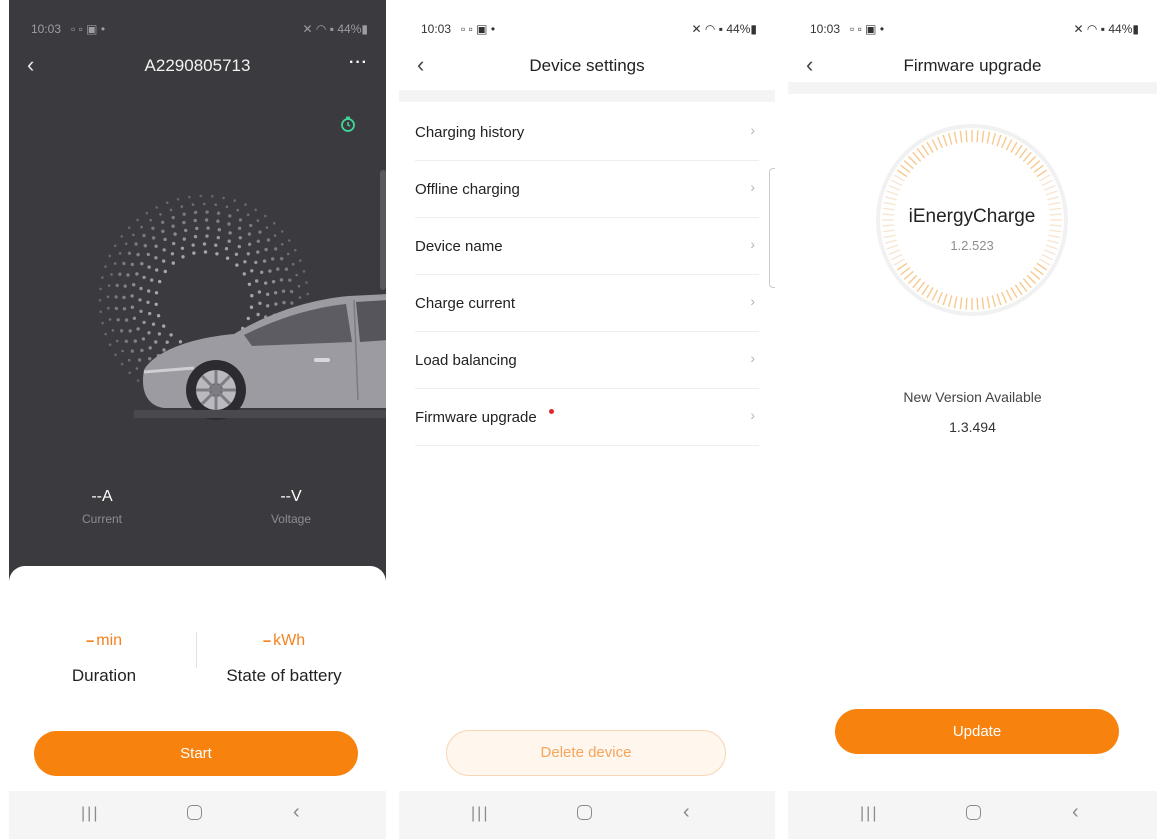 Image resolution: width=1157 pixels, height=839 pixels. Describe the element at coordinates (586, 753) in the screenshot. I see `delete-device-button: Delete device` at that location.